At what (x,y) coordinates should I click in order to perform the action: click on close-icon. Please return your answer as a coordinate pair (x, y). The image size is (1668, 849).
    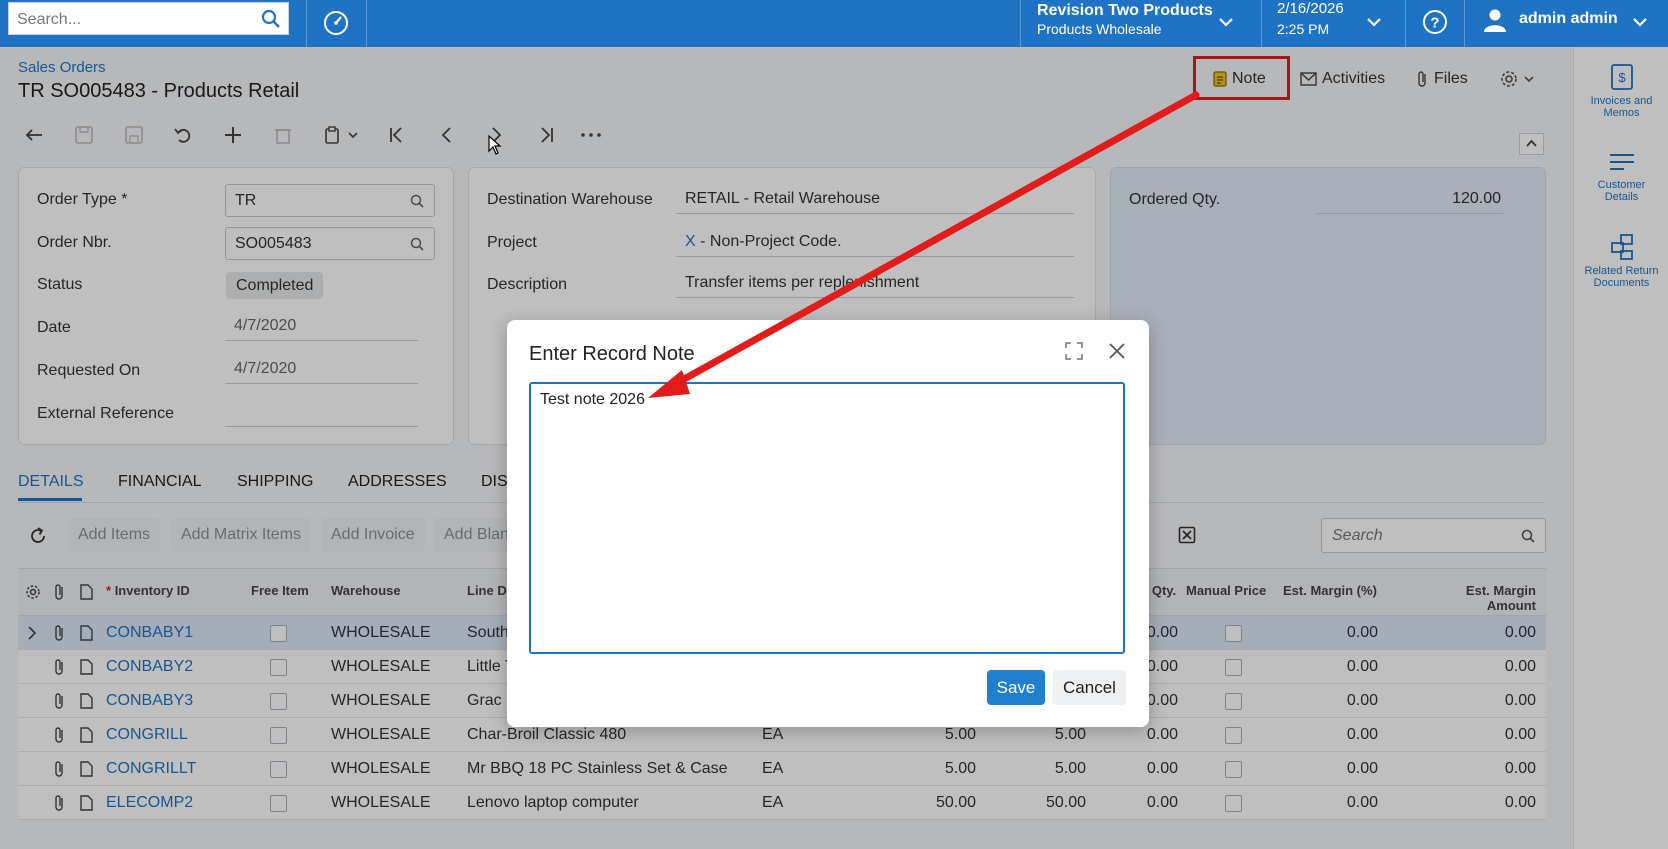
    Looking at the image, I should click on (1117, 351).